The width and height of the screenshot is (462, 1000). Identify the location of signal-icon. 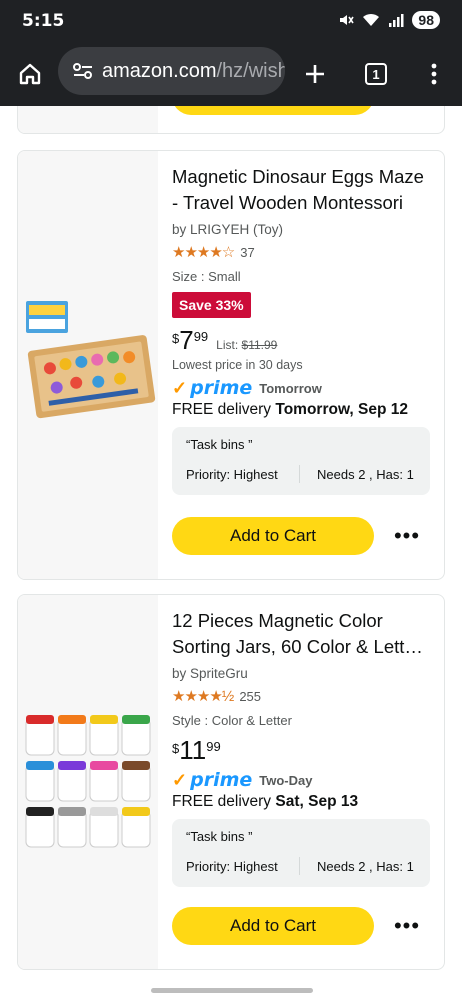
(396, 20).